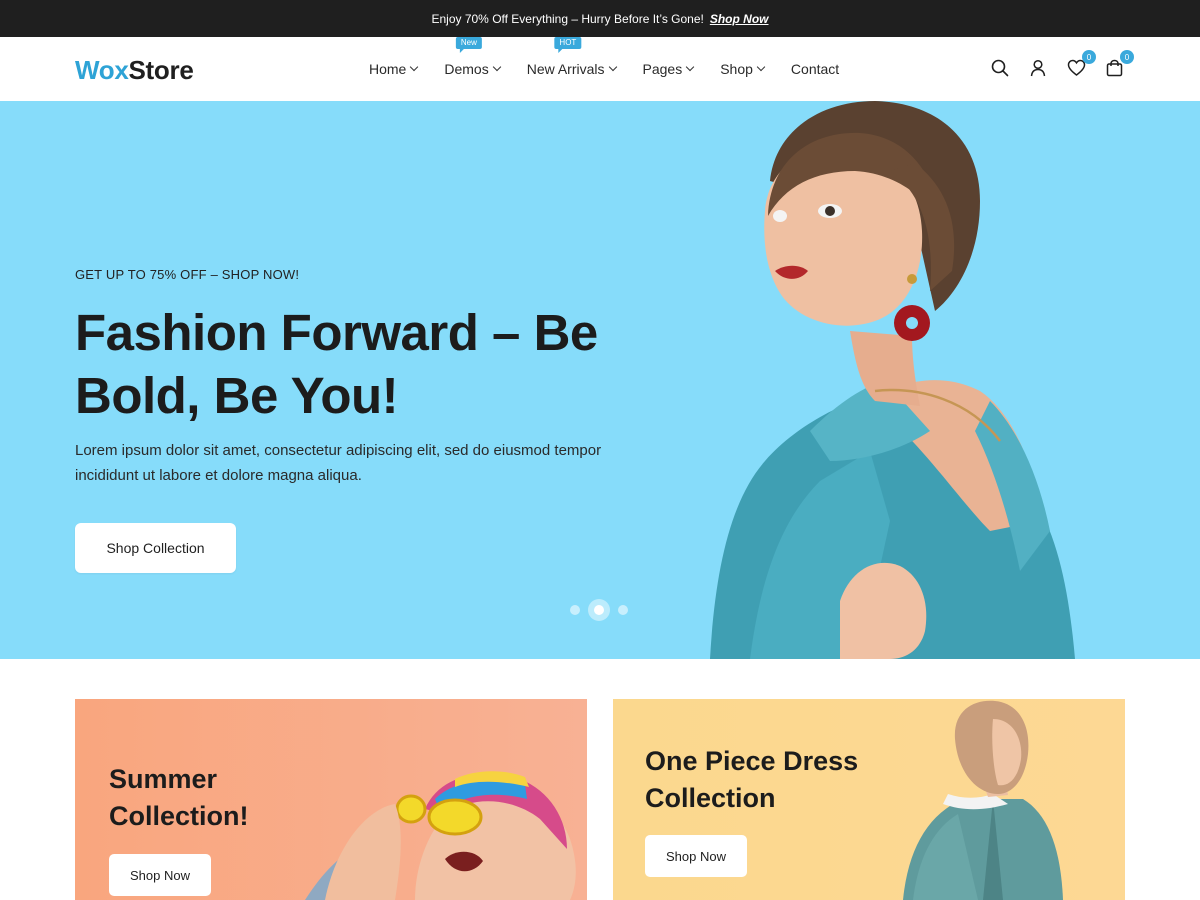  I want to click on nav-item-label: Demos, so click(466, 69).